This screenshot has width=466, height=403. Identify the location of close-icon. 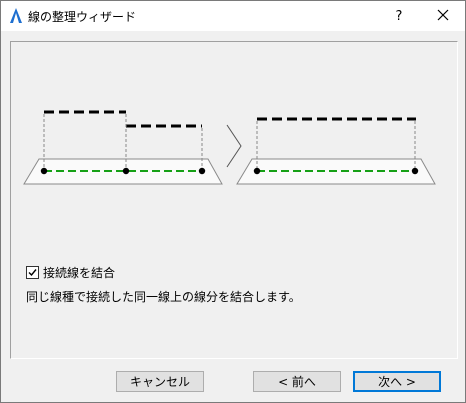
(443, 16).